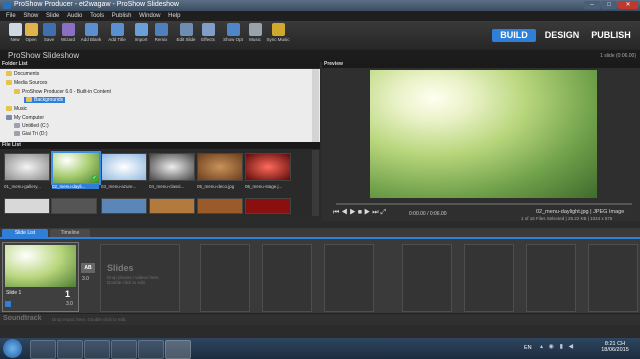  What do you see at coordinates (628, 5) in the screenshot?
I see `close-button: ✕` at bounding box center [628, 5].